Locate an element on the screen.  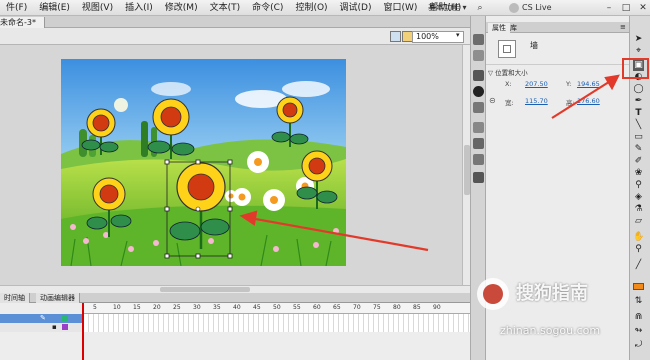
symbol-name: 墙 is located at coordinates (534, 45).